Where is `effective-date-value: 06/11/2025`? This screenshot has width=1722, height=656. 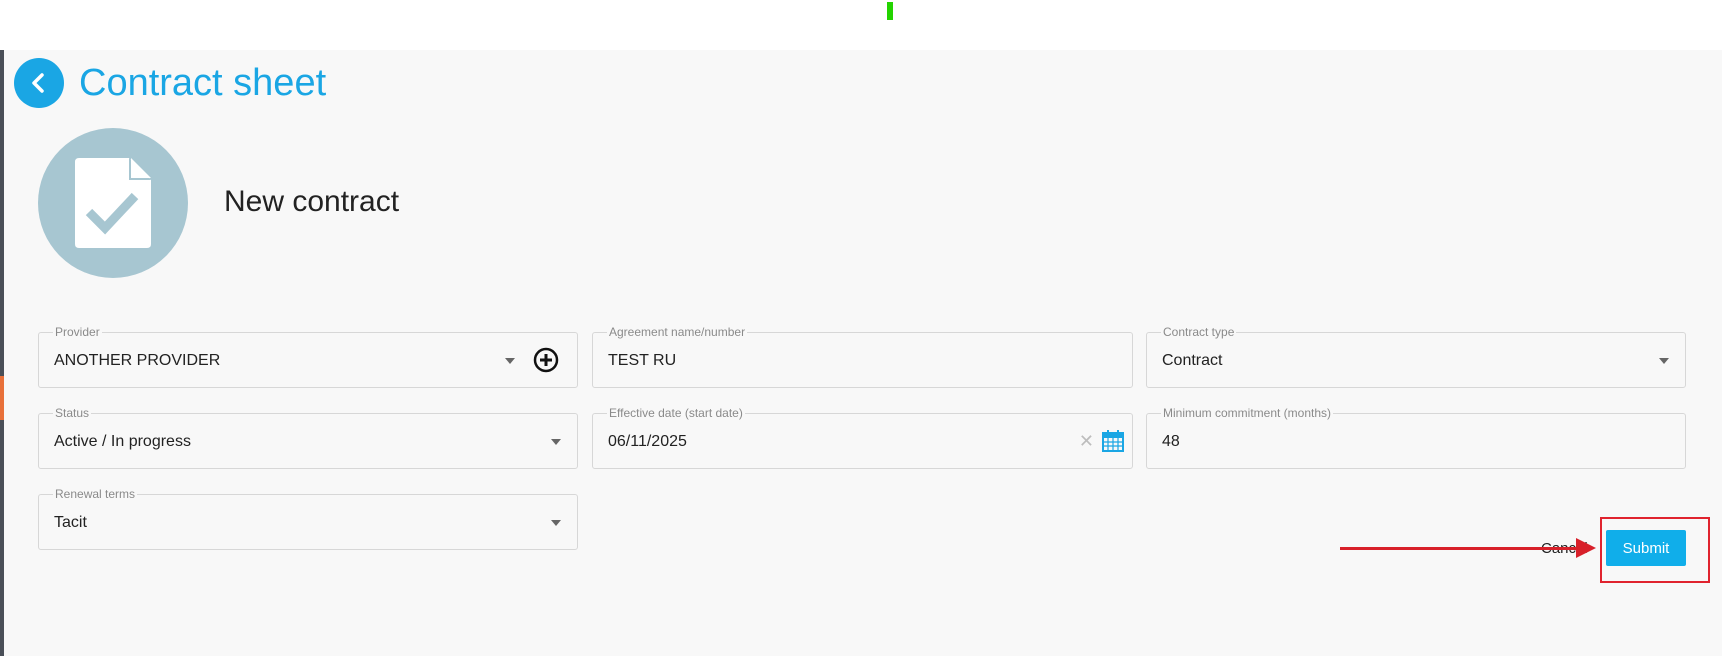
effective-date-value: 06/11/2025 is located at coordinates (647, 441).